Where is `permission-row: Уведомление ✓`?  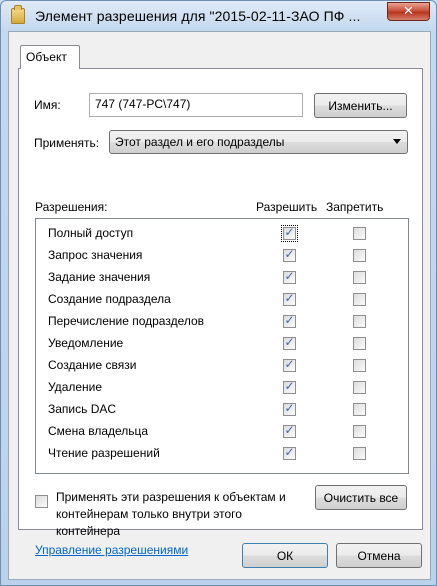
permission-row: Уведомление ✓ is located at coordinates (222, 344).